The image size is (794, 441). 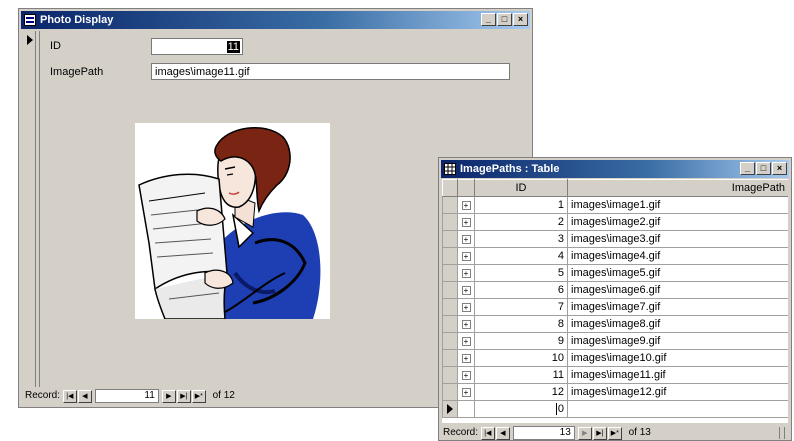 What do you see at coordinates (126, 396) in the screenshot?
I see `record-number-input: 11` at bounding box center [126, 396].